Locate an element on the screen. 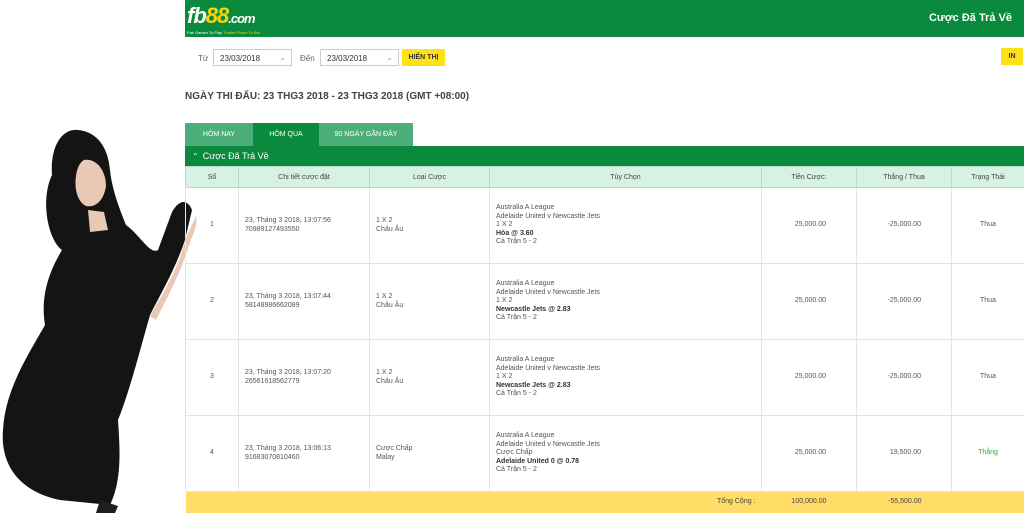  bet-datetime: 23, Tháng 3 2018, 13:07:44 is located at coordinates (288, 296).